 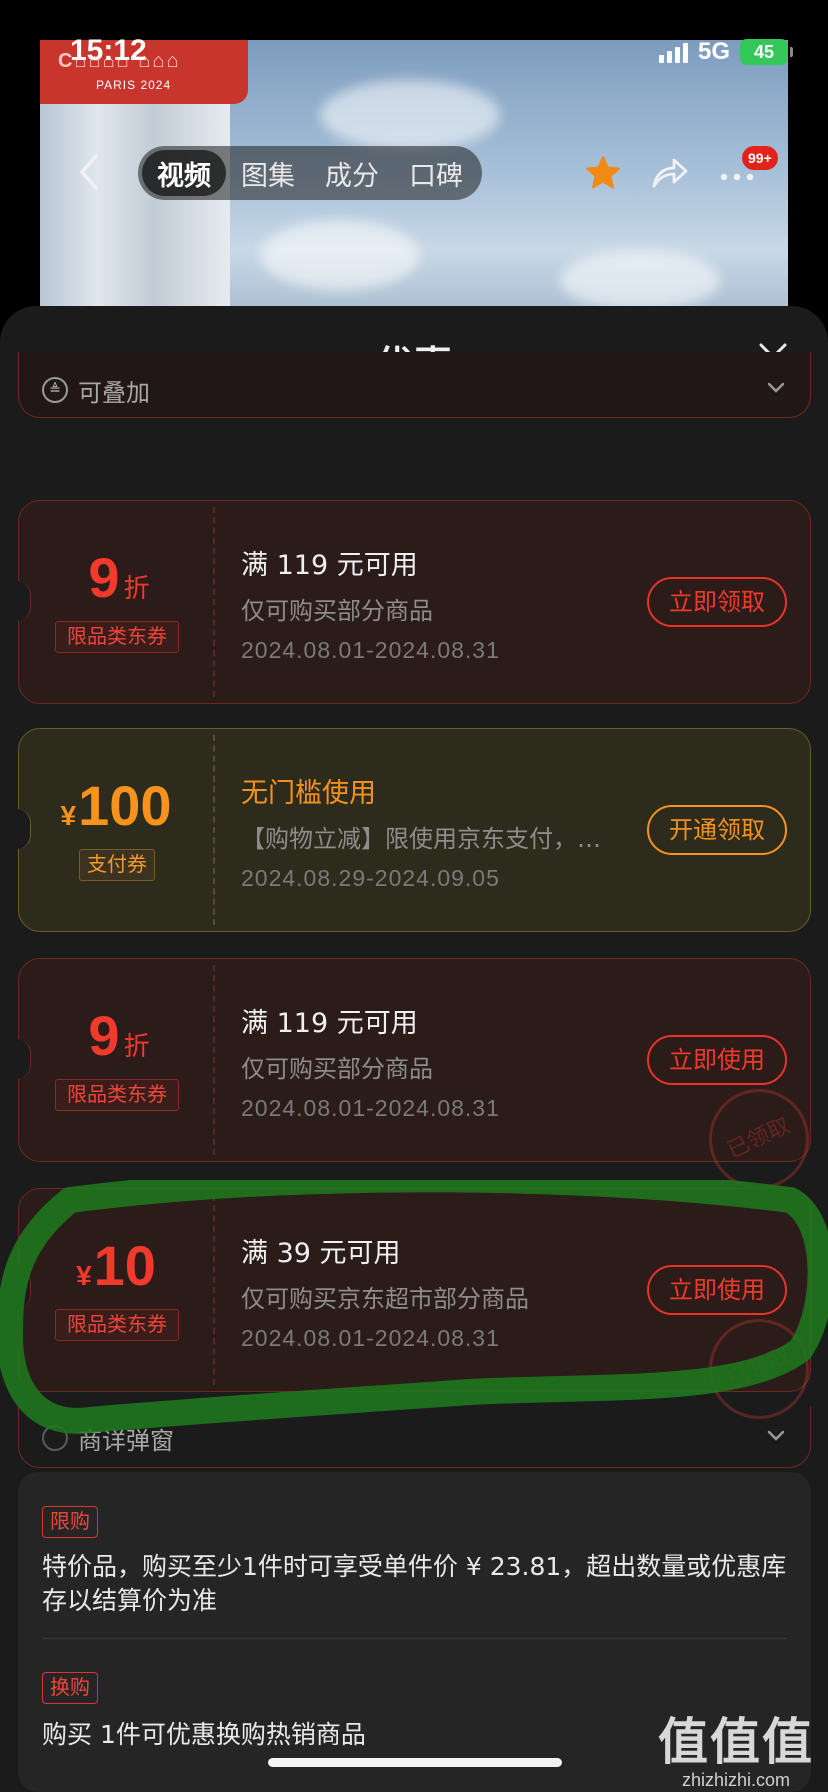 What do you see at coordinates (370, 878) in the screenshot?
I see `coupon-date: 2024.08.29-2024.09.05` at bounding box center [370, 878].